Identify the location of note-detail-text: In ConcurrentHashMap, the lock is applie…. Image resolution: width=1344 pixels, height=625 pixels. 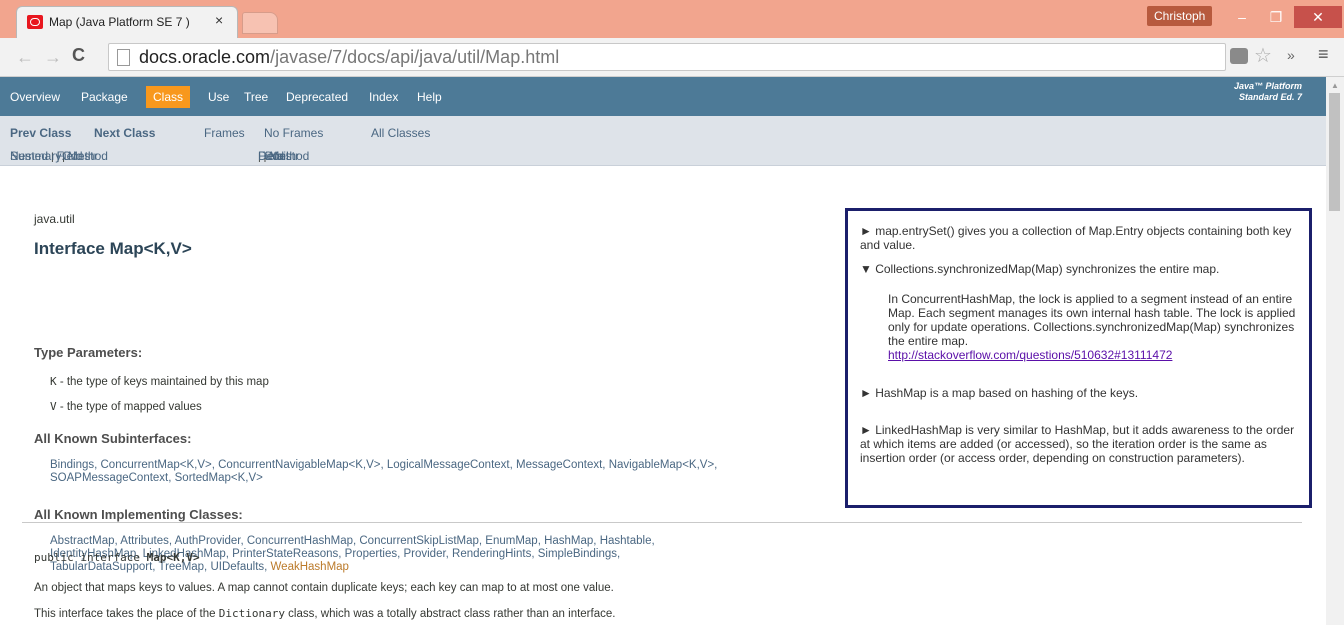
(1092, 320).